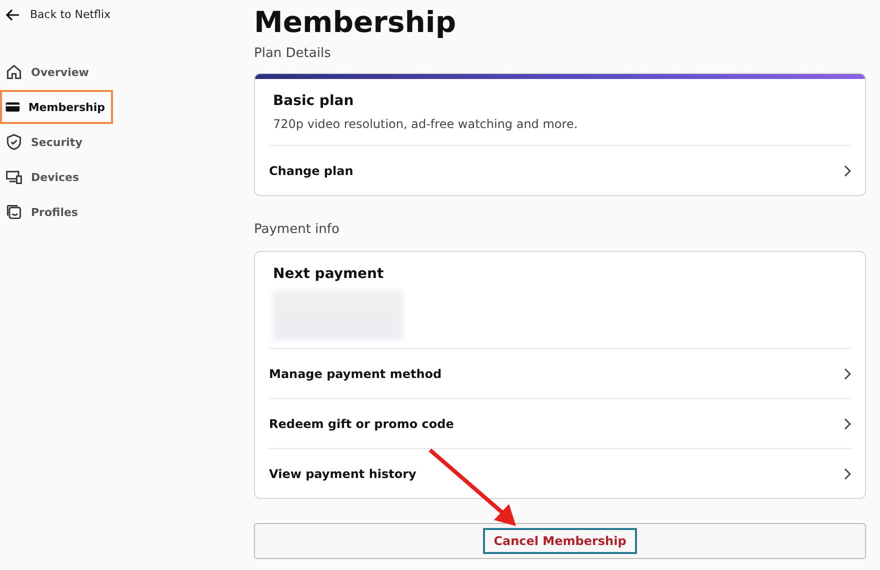  Describe the element at coordinates (329, 274) in the screenshot. I see `next-payment-heading: Next payment` at that location.